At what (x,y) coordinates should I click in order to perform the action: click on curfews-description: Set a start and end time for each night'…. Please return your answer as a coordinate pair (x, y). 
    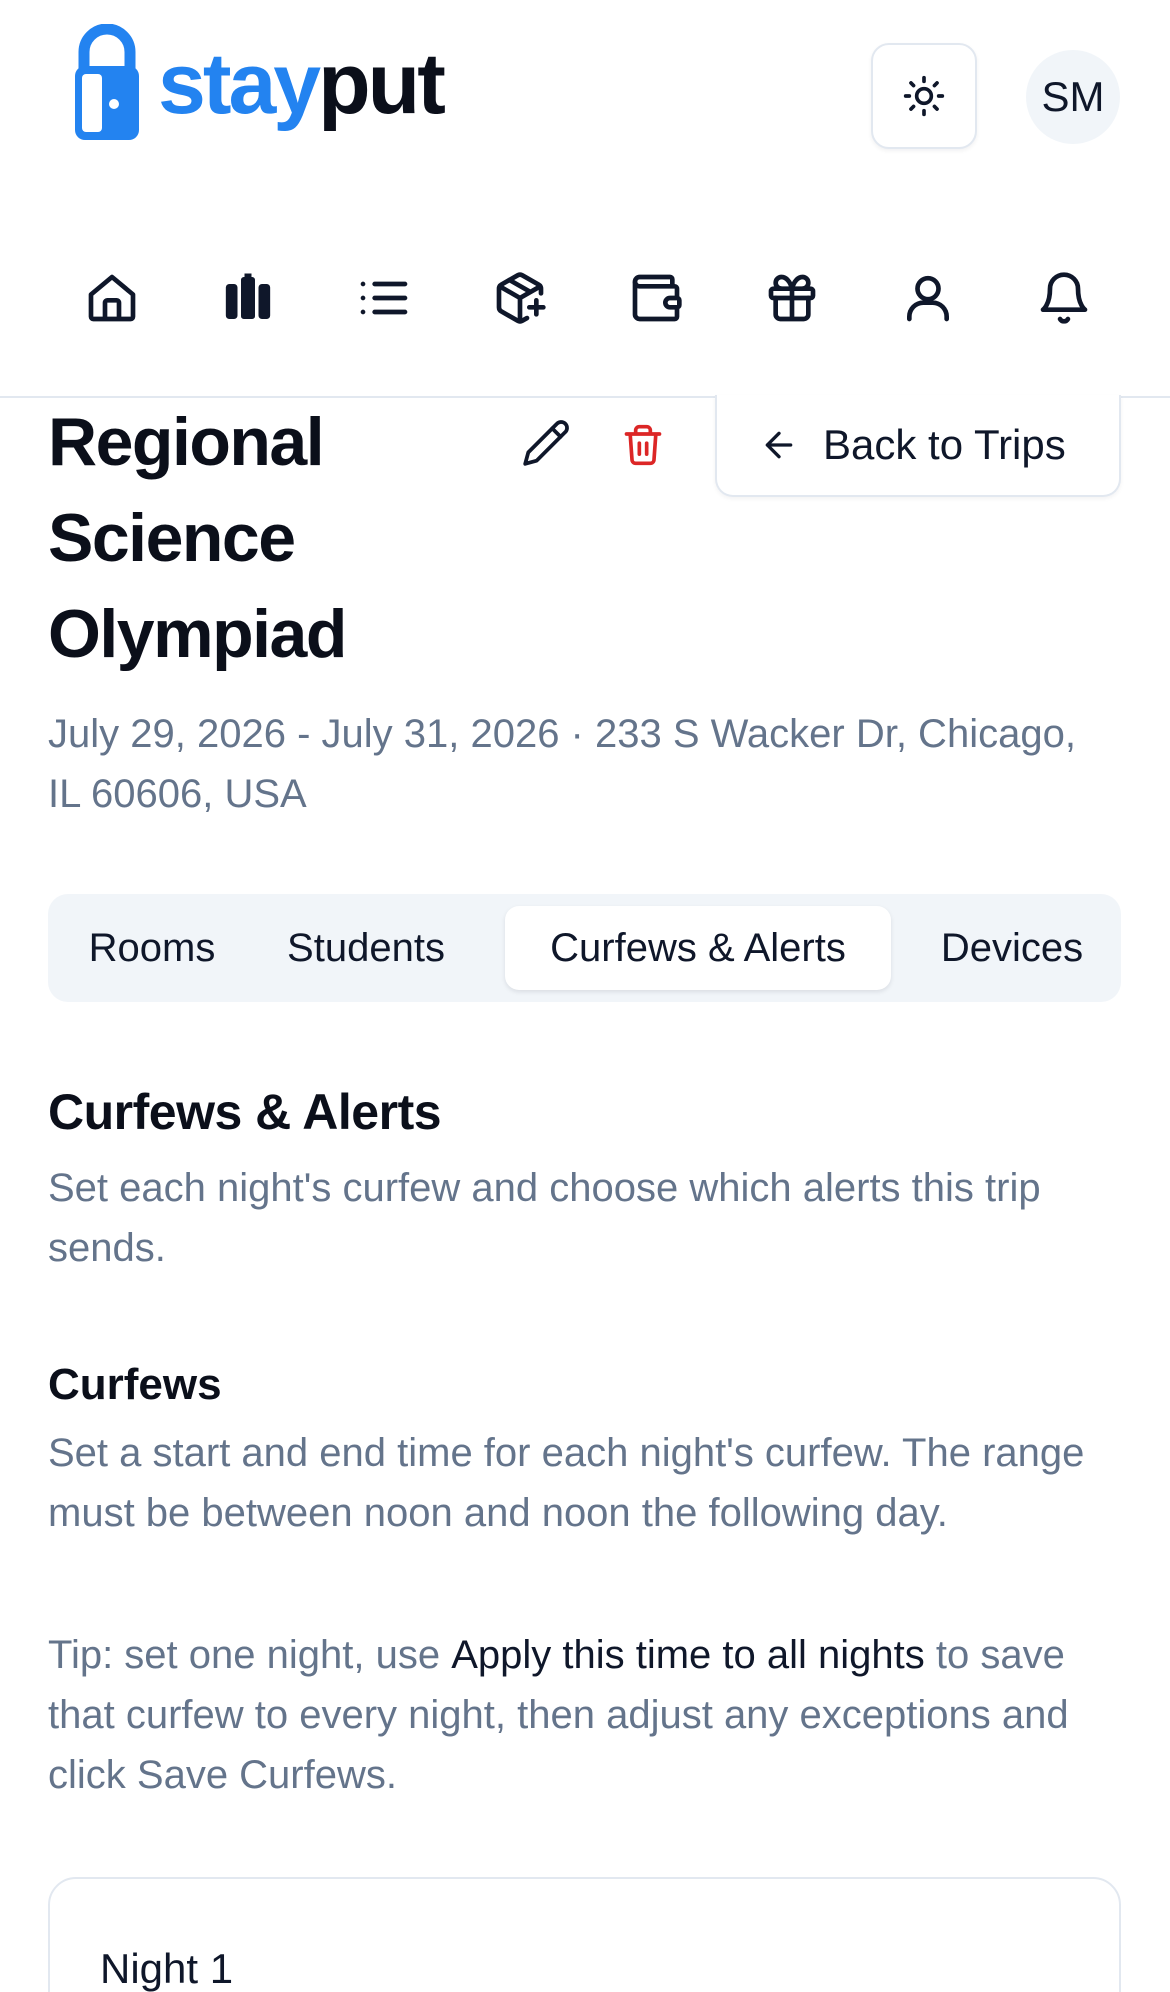
    Looking at the image, I should click on (566, 1483).